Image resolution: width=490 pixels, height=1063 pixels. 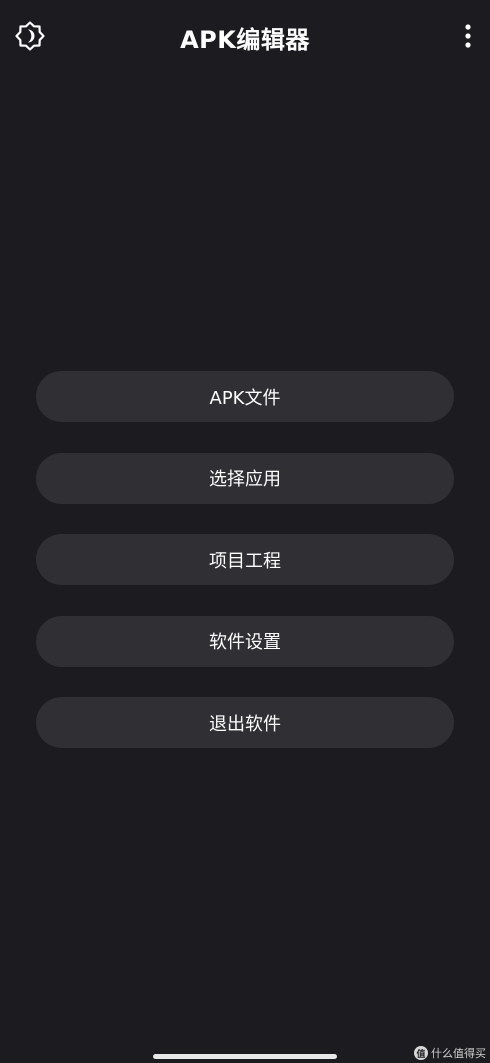 I want to click on projects-button: 项目工程, so click(x=245, y=559).